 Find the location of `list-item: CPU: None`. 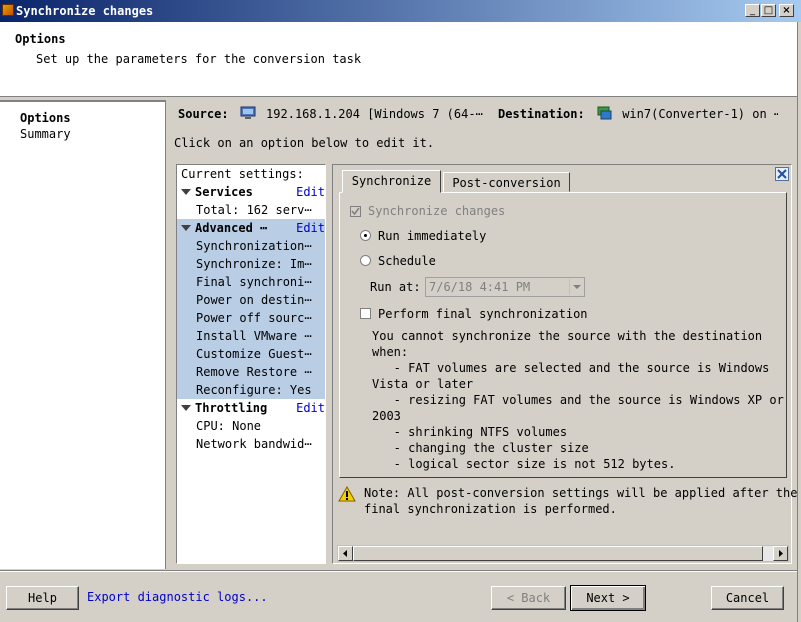

list-item: CPU: None is located at coordinates (251, 426).